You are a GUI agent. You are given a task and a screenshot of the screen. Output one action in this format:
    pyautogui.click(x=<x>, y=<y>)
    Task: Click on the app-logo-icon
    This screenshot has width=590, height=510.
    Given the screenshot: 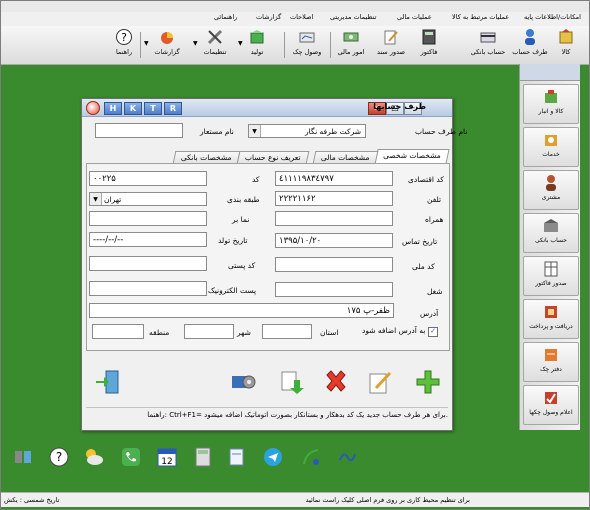 What is the action you would take?
    pyautogui.click(x=93, y=108)
    